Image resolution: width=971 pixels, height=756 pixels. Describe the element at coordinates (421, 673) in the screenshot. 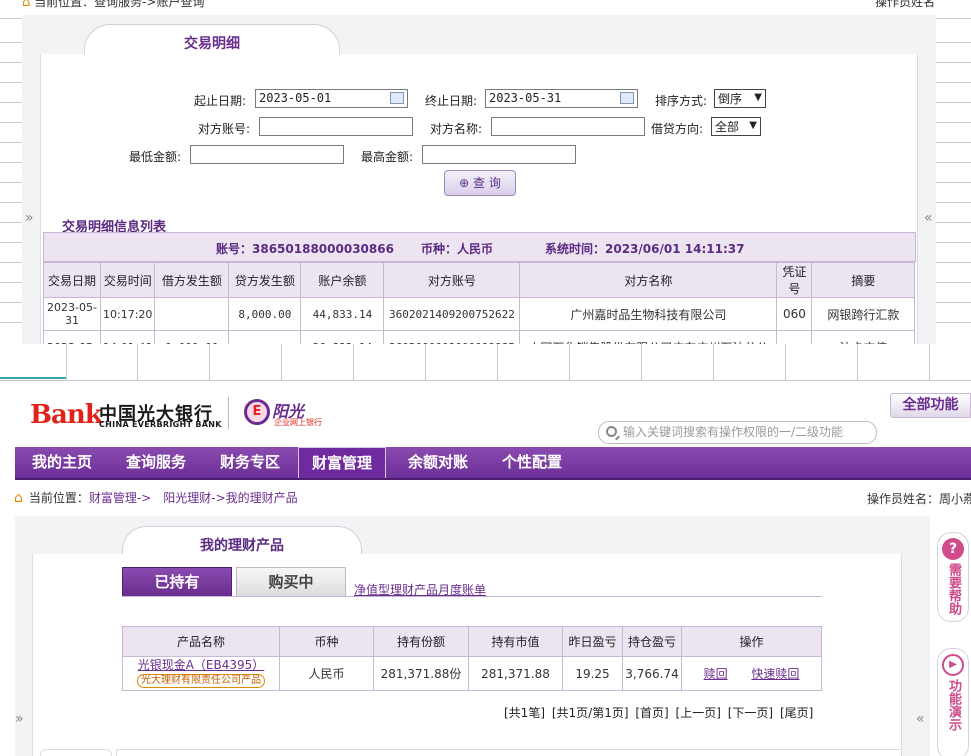

I see `shares-cell: 281,371.88份` at that location.